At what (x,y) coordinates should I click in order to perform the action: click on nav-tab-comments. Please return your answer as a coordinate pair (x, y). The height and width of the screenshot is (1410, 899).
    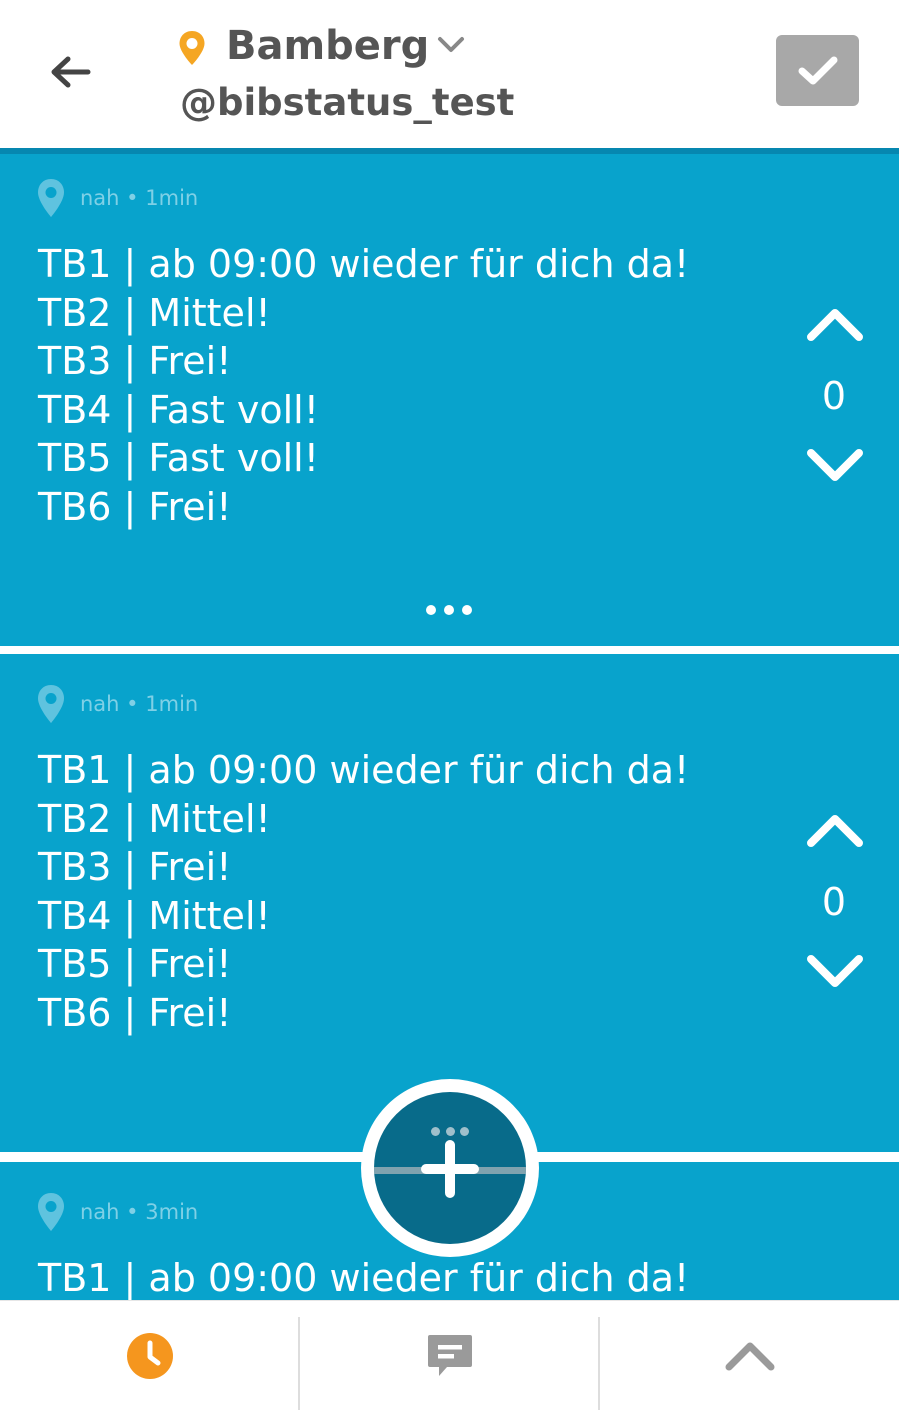
    Looking at the image, I should click on (449, 1355).